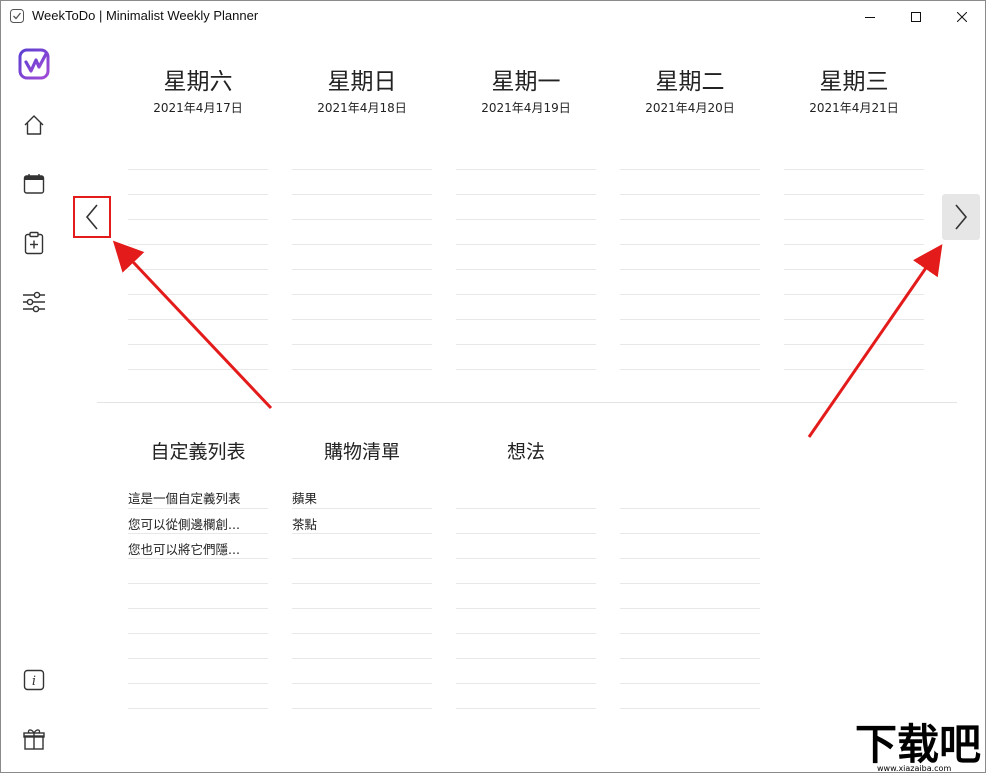  I want to click on watermark: 下载吧 www.xiazaiba.com, so click(916, 743).